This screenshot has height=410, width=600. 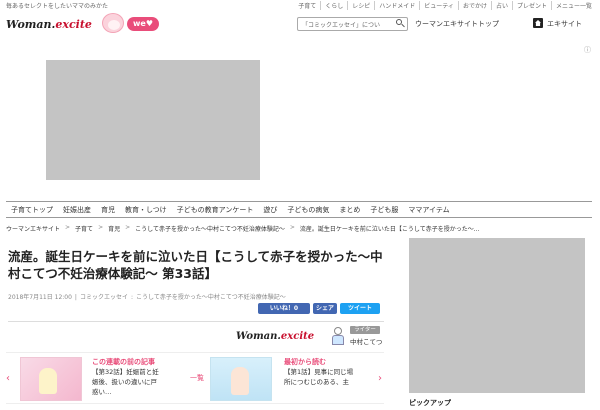 What do you see at coordinates (270, 210) in the screenshot?
I see `category-nav-item: 遊び` at bounding box center [270, 210].